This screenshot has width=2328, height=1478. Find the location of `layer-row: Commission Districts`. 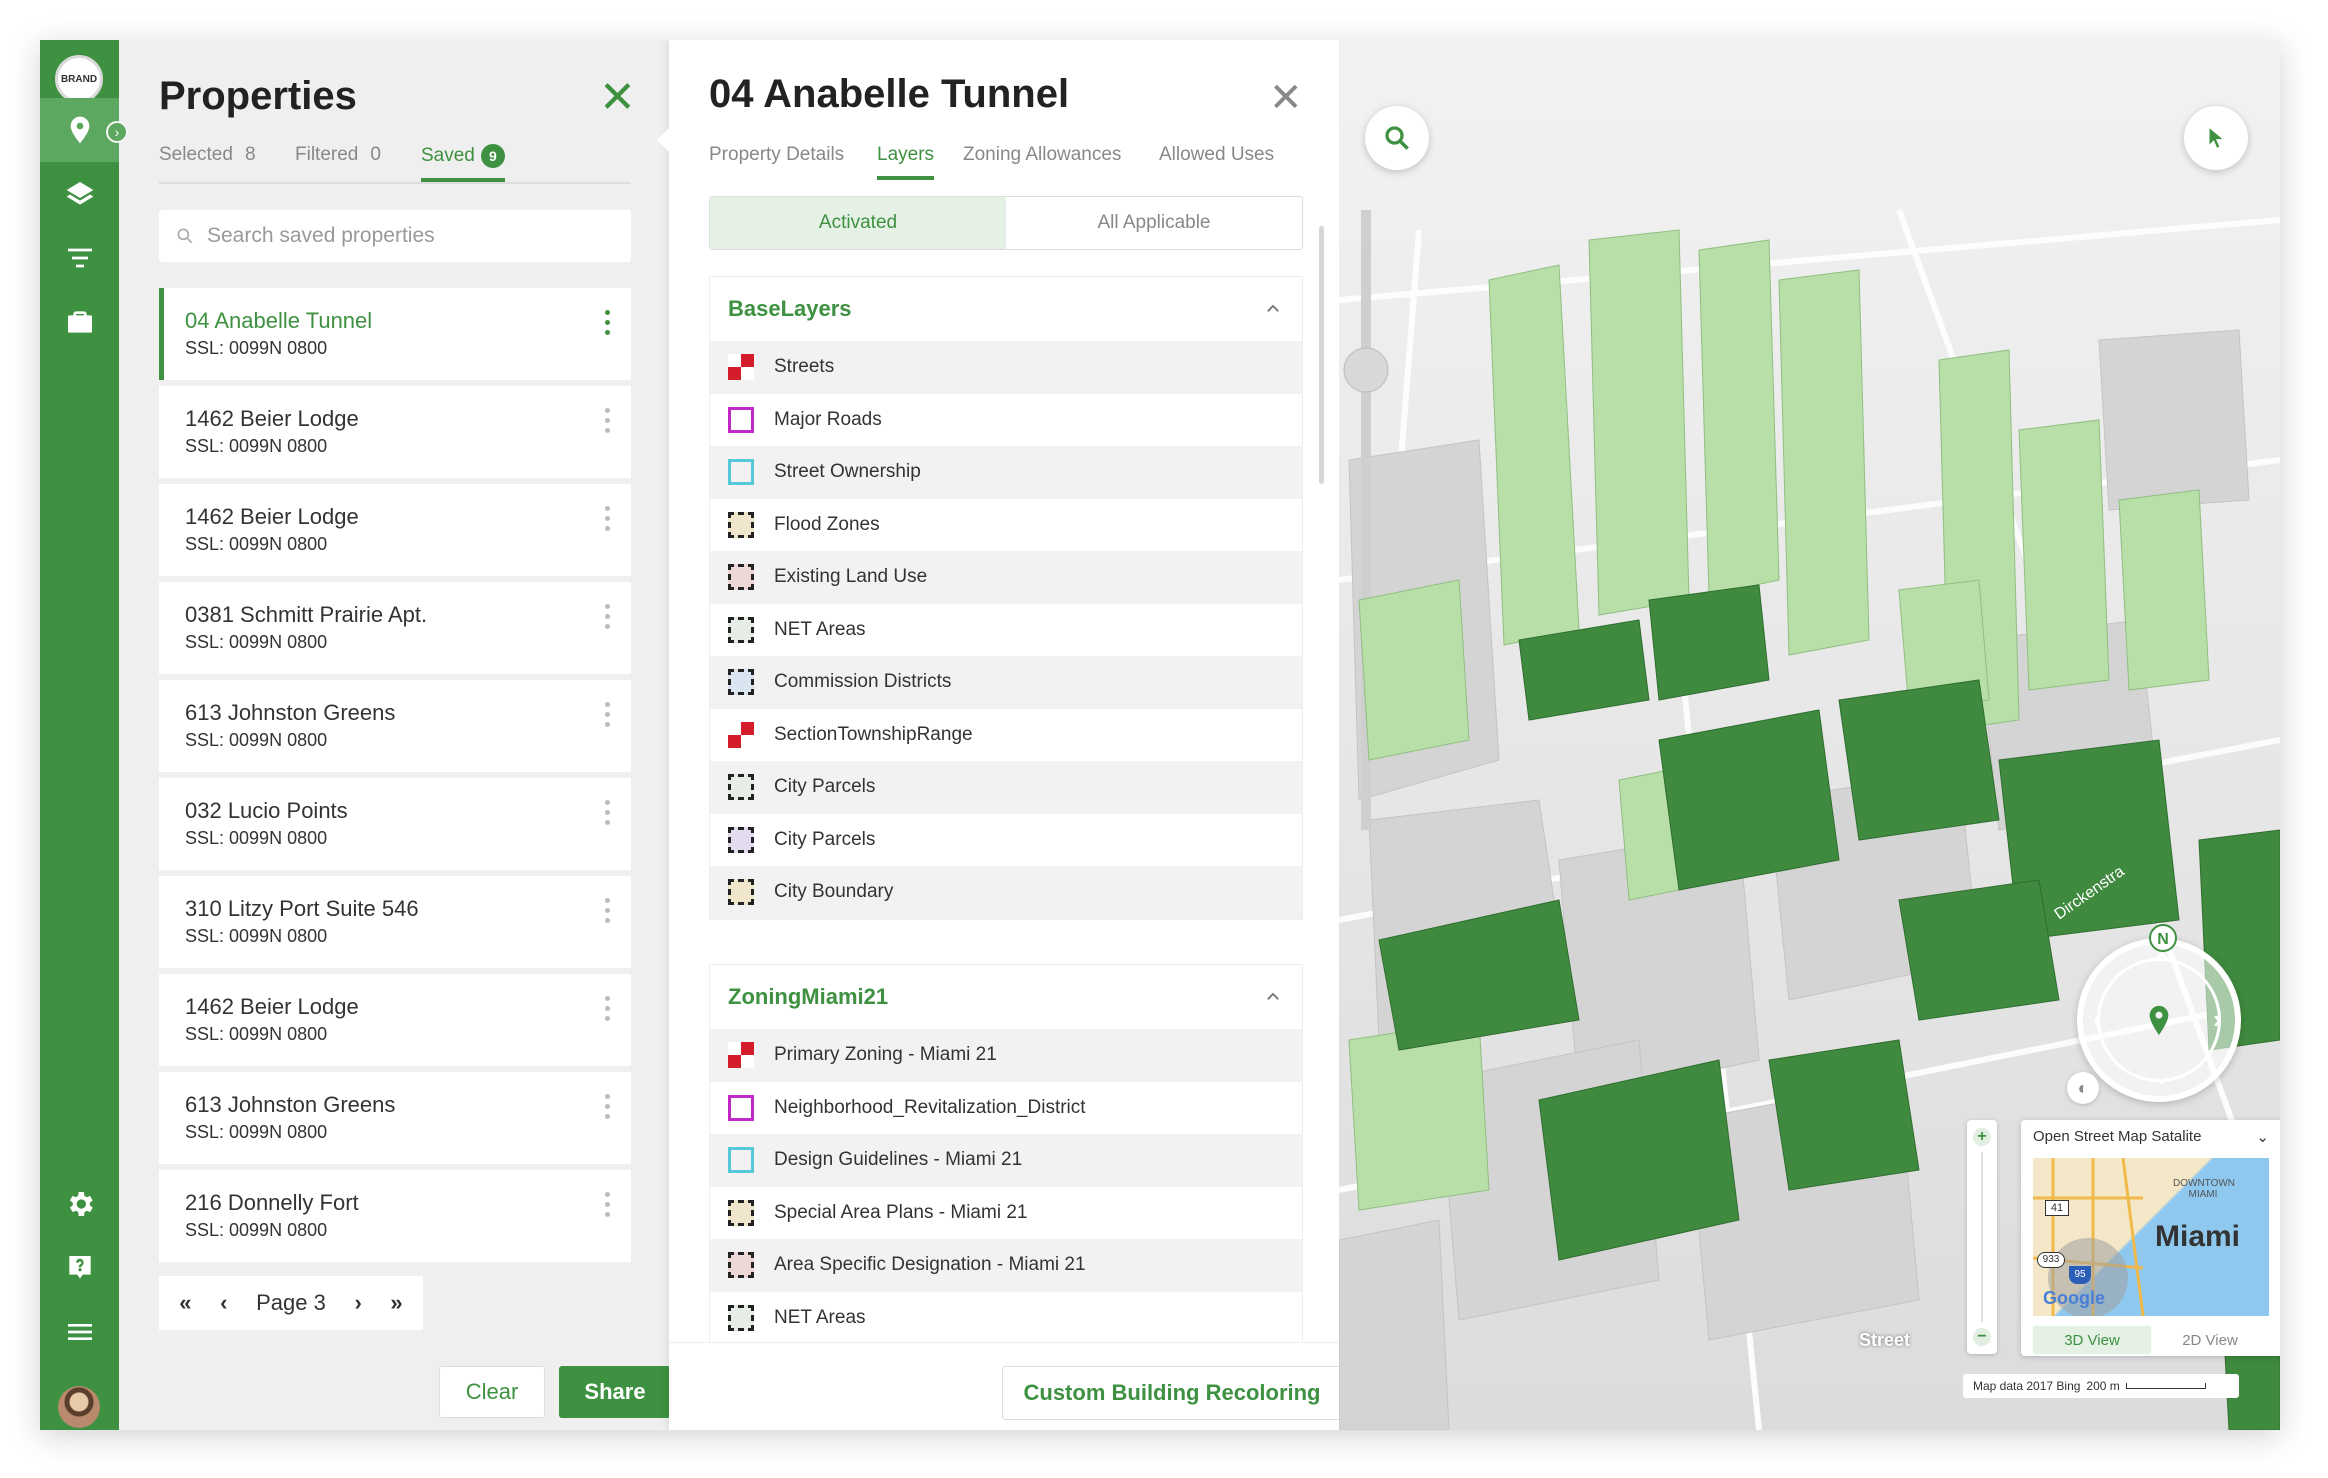

layer-row: Commission Districts is located at coordinates (1006, 682).